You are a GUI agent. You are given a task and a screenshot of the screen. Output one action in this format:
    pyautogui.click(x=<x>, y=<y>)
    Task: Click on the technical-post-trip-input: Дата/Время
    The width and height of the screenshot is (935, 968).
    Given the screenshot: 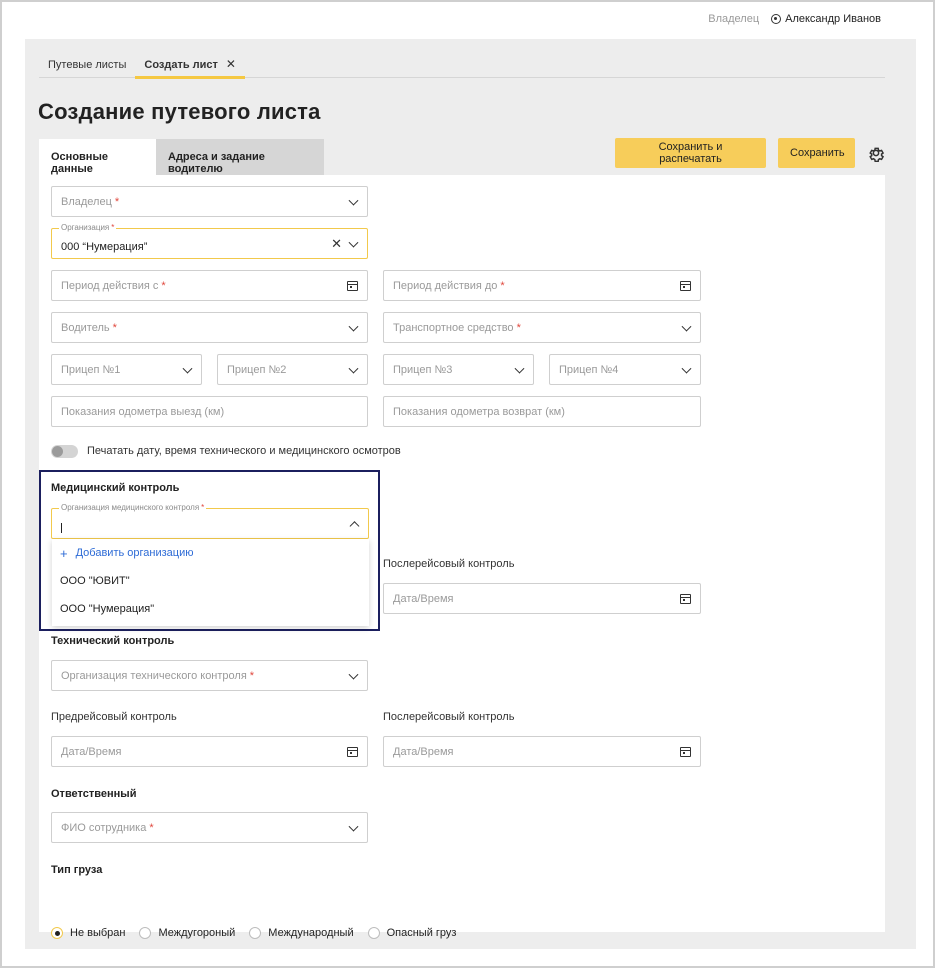 What is the action you would take?
    pyautogui.click(x=542, y=751)
    